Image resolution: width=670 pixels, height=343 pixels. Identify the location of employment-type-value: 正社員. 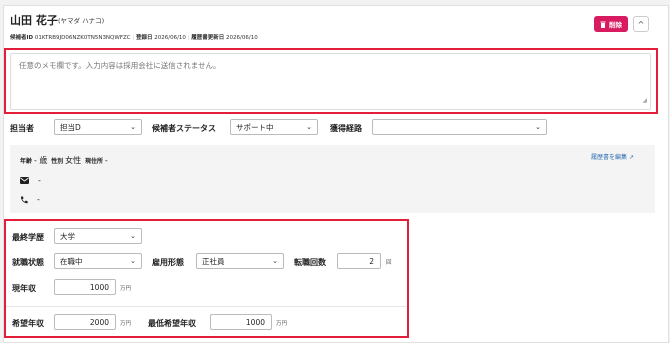
(213, 261).